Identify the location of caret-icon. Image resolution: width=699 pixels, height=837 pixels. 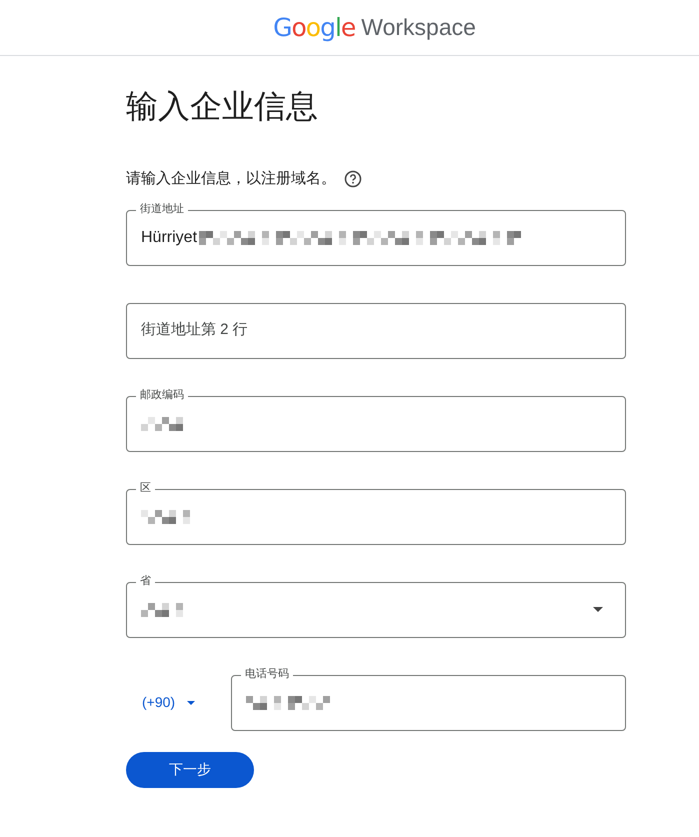
(191, 702).